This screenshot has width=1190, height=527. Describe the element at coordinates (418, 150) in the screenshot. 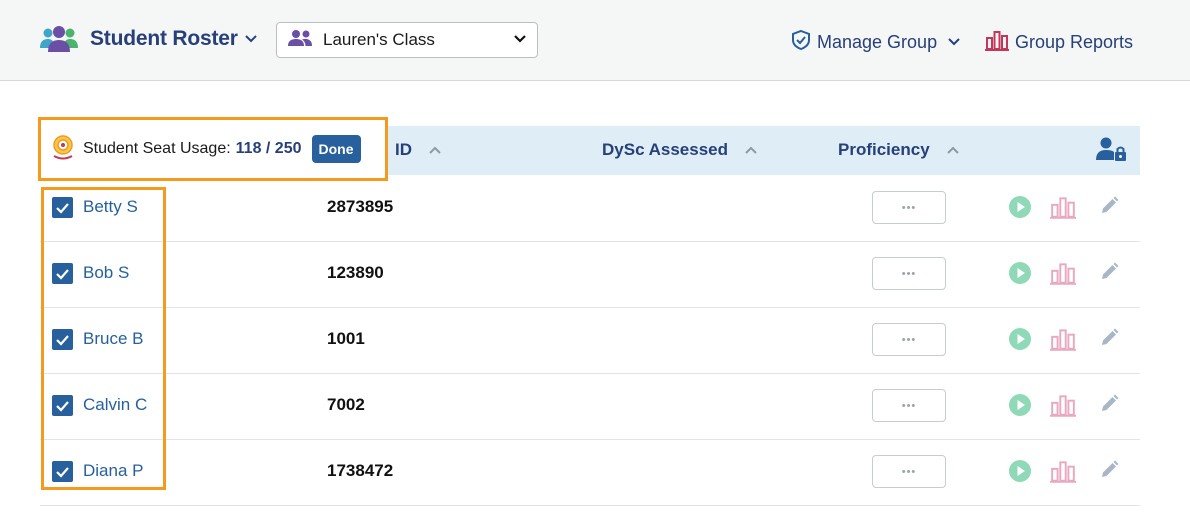

I see `column-header-id: ID` at that location.